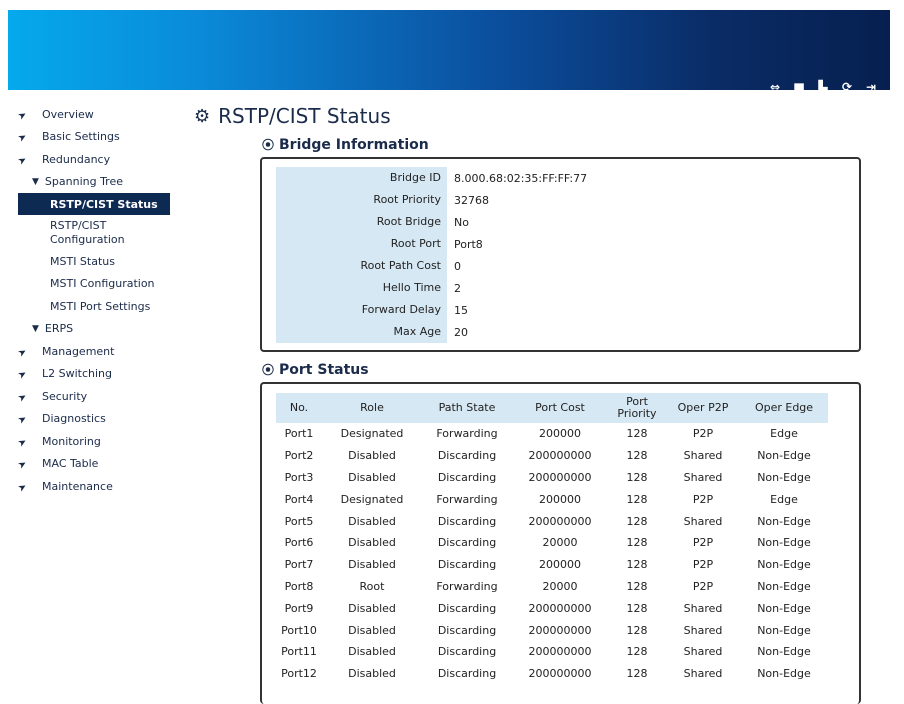 The width and height of the screenshot is (904, 704). I want to click on sidebar-item-rstp-cist-configuration: RSTP/CIST Configuration, so click(91, 232).